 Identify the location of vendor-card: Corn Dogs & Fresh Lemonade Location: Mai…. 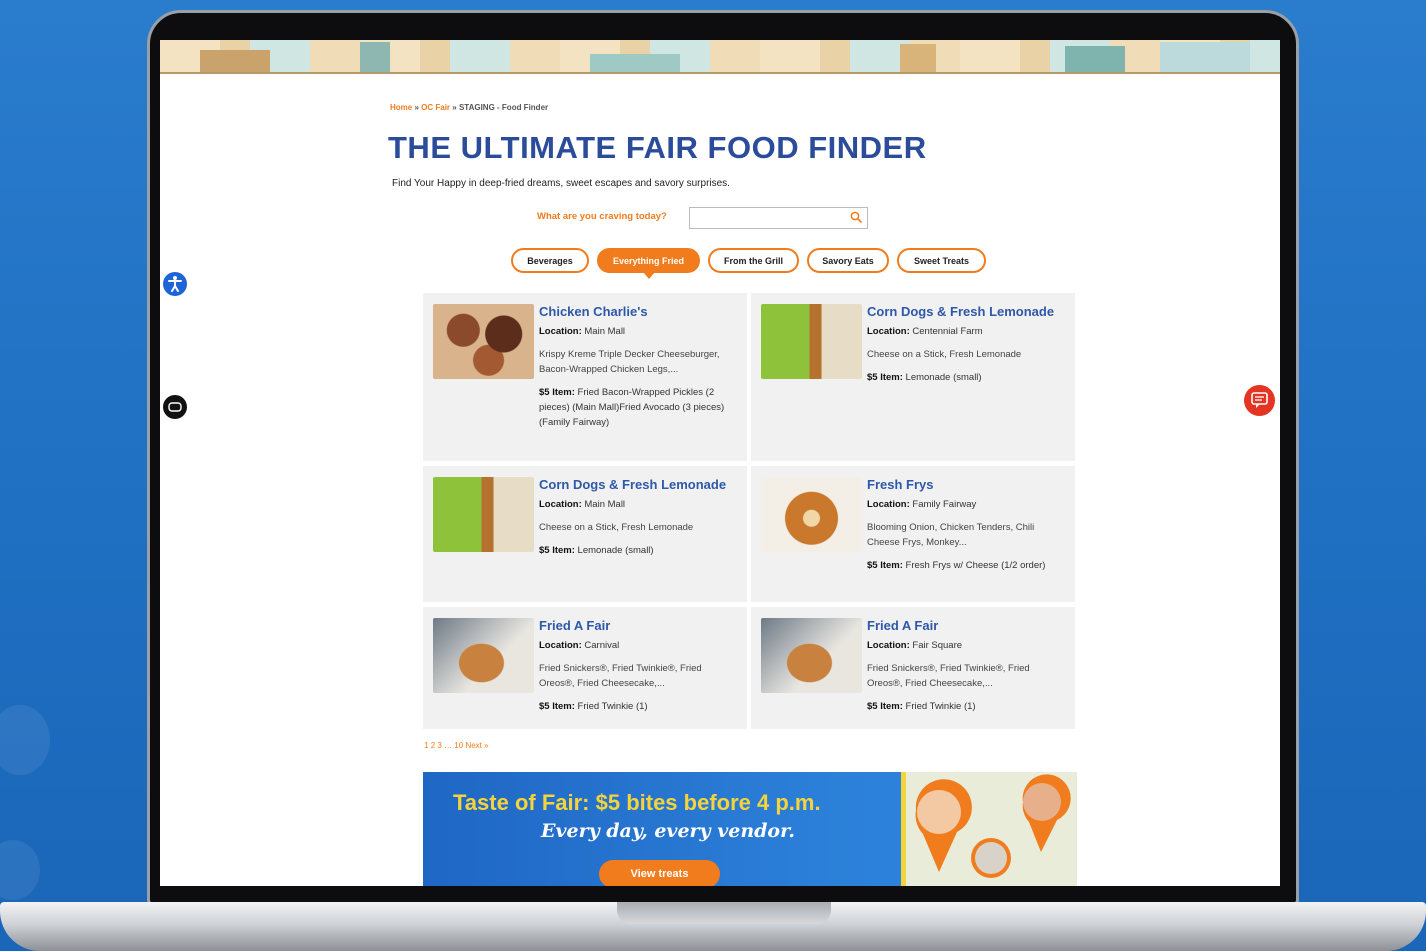
(585, 534).